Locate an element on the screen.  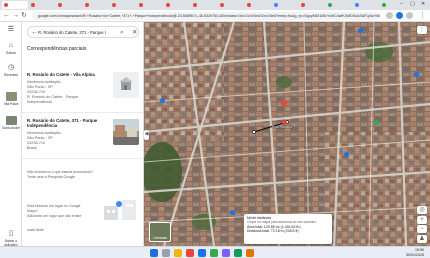
minimize-icon: – is located at coordinates (401, 4).